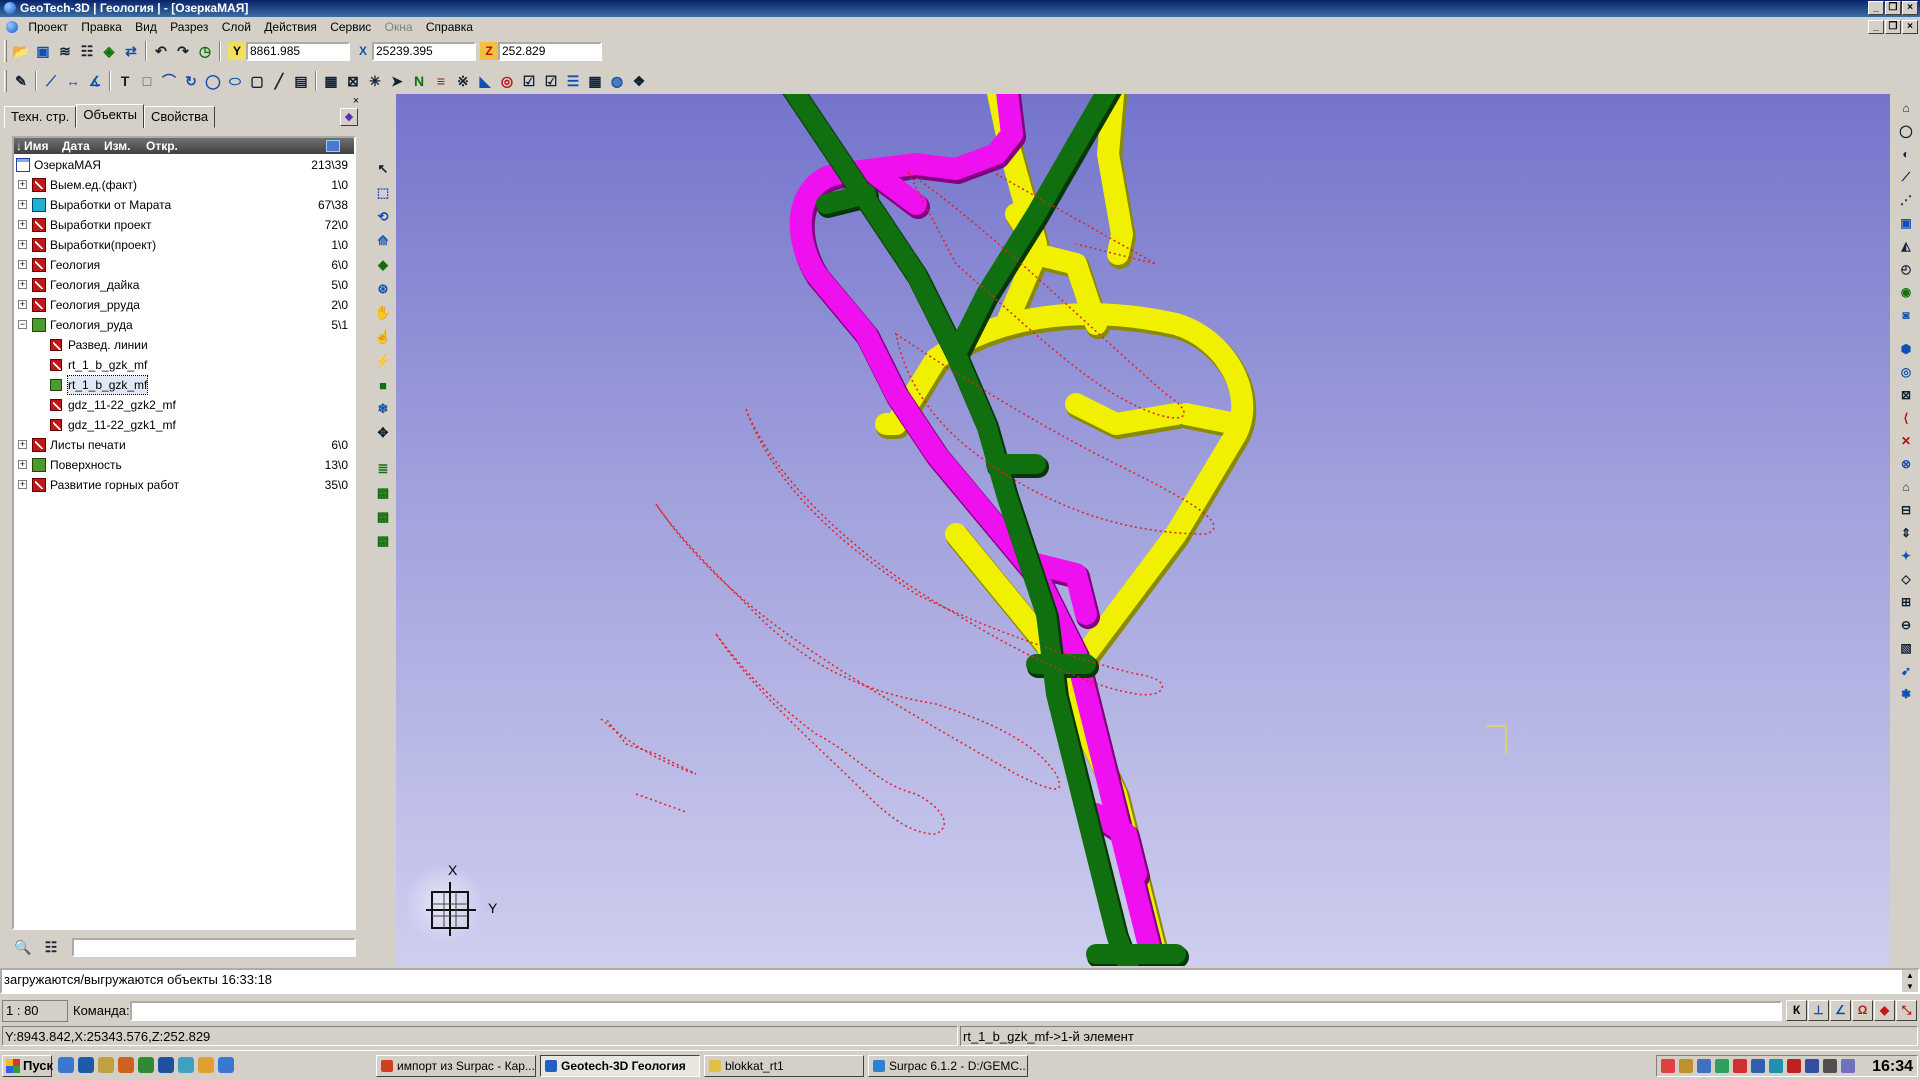 This screenshot has width=1920, height=1080. What do you see at coordinates (383, 289) in the screenshot?
I see `orbit-icon: ⊛` at bounding box center [383, 289].